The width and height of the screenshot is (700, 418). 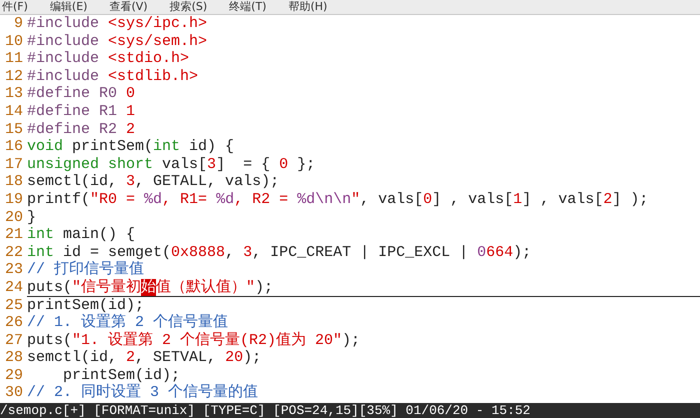 I want to click on line-number: 29, so click(x=14, y=375).